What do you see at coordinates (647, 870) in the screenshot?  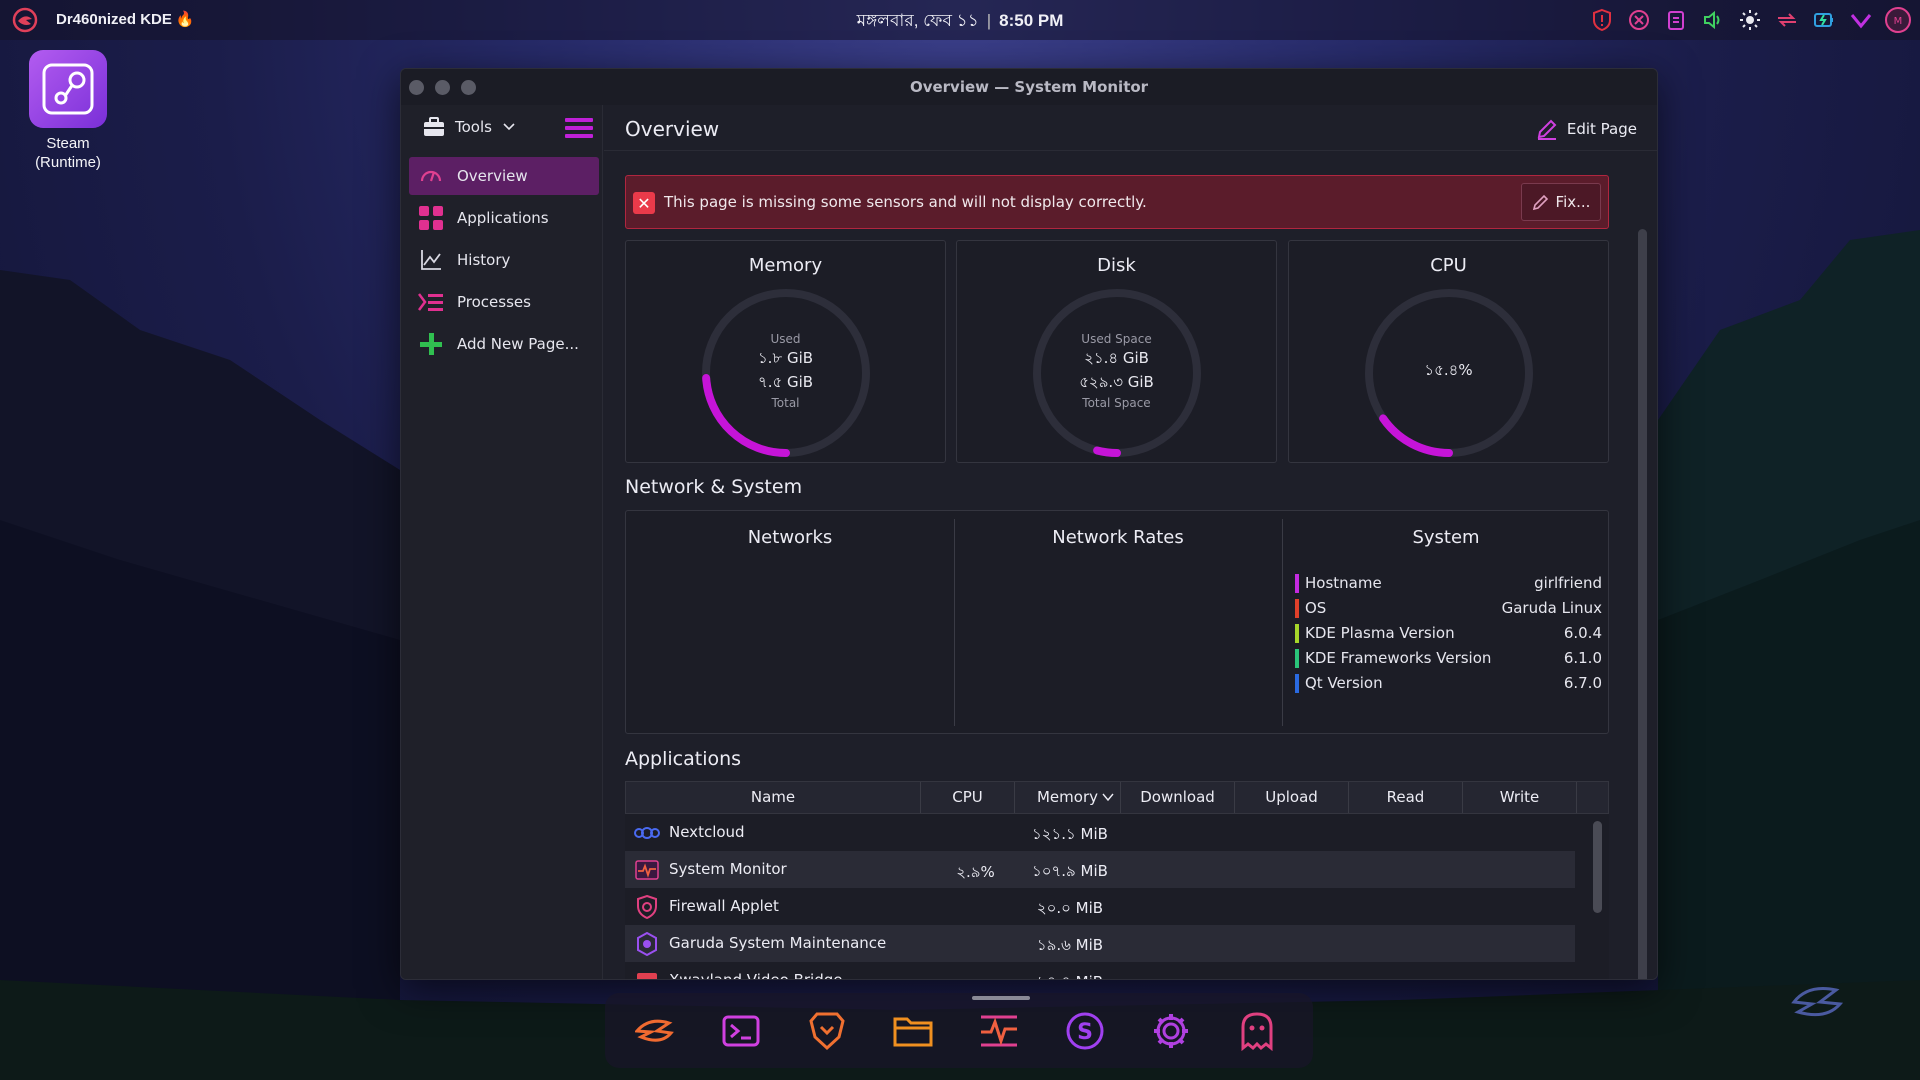 I see `system-monitor-icon` at bounding box center [647, 870].